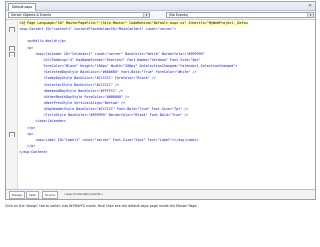  Describe the element at coordinates (179, 15) in the screenshot. I see `event-selector-value: (No Events)` at that location.